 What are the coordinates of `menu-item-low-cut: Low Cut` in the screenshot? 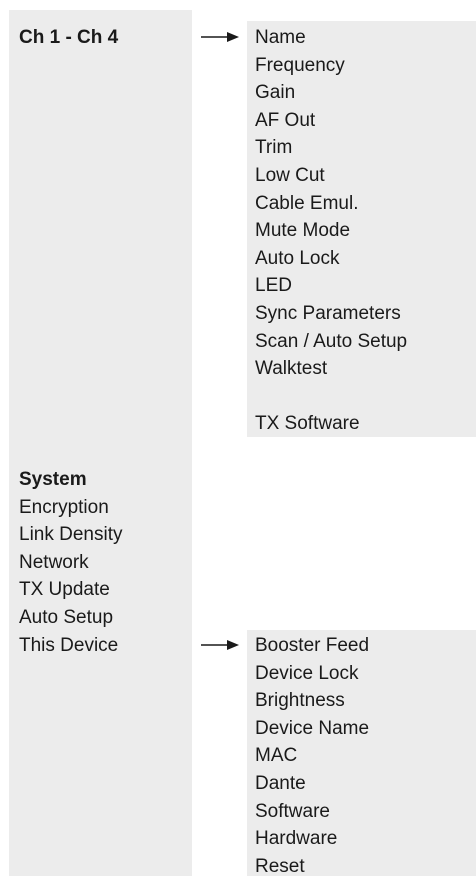 It's located at (331, 176).